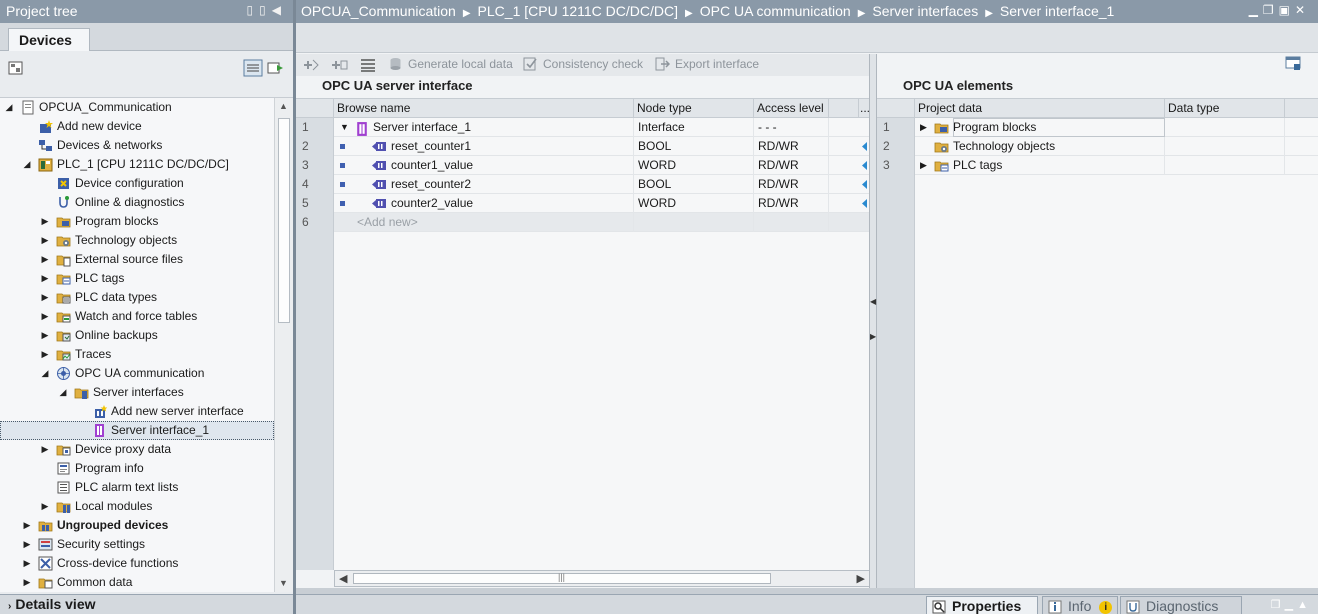 The image size is (1318, 614). What do you see at coordinates (707, 64) in the screenshot?
I see `export-interface-button: Export interface` at bounding box center [707, 64].